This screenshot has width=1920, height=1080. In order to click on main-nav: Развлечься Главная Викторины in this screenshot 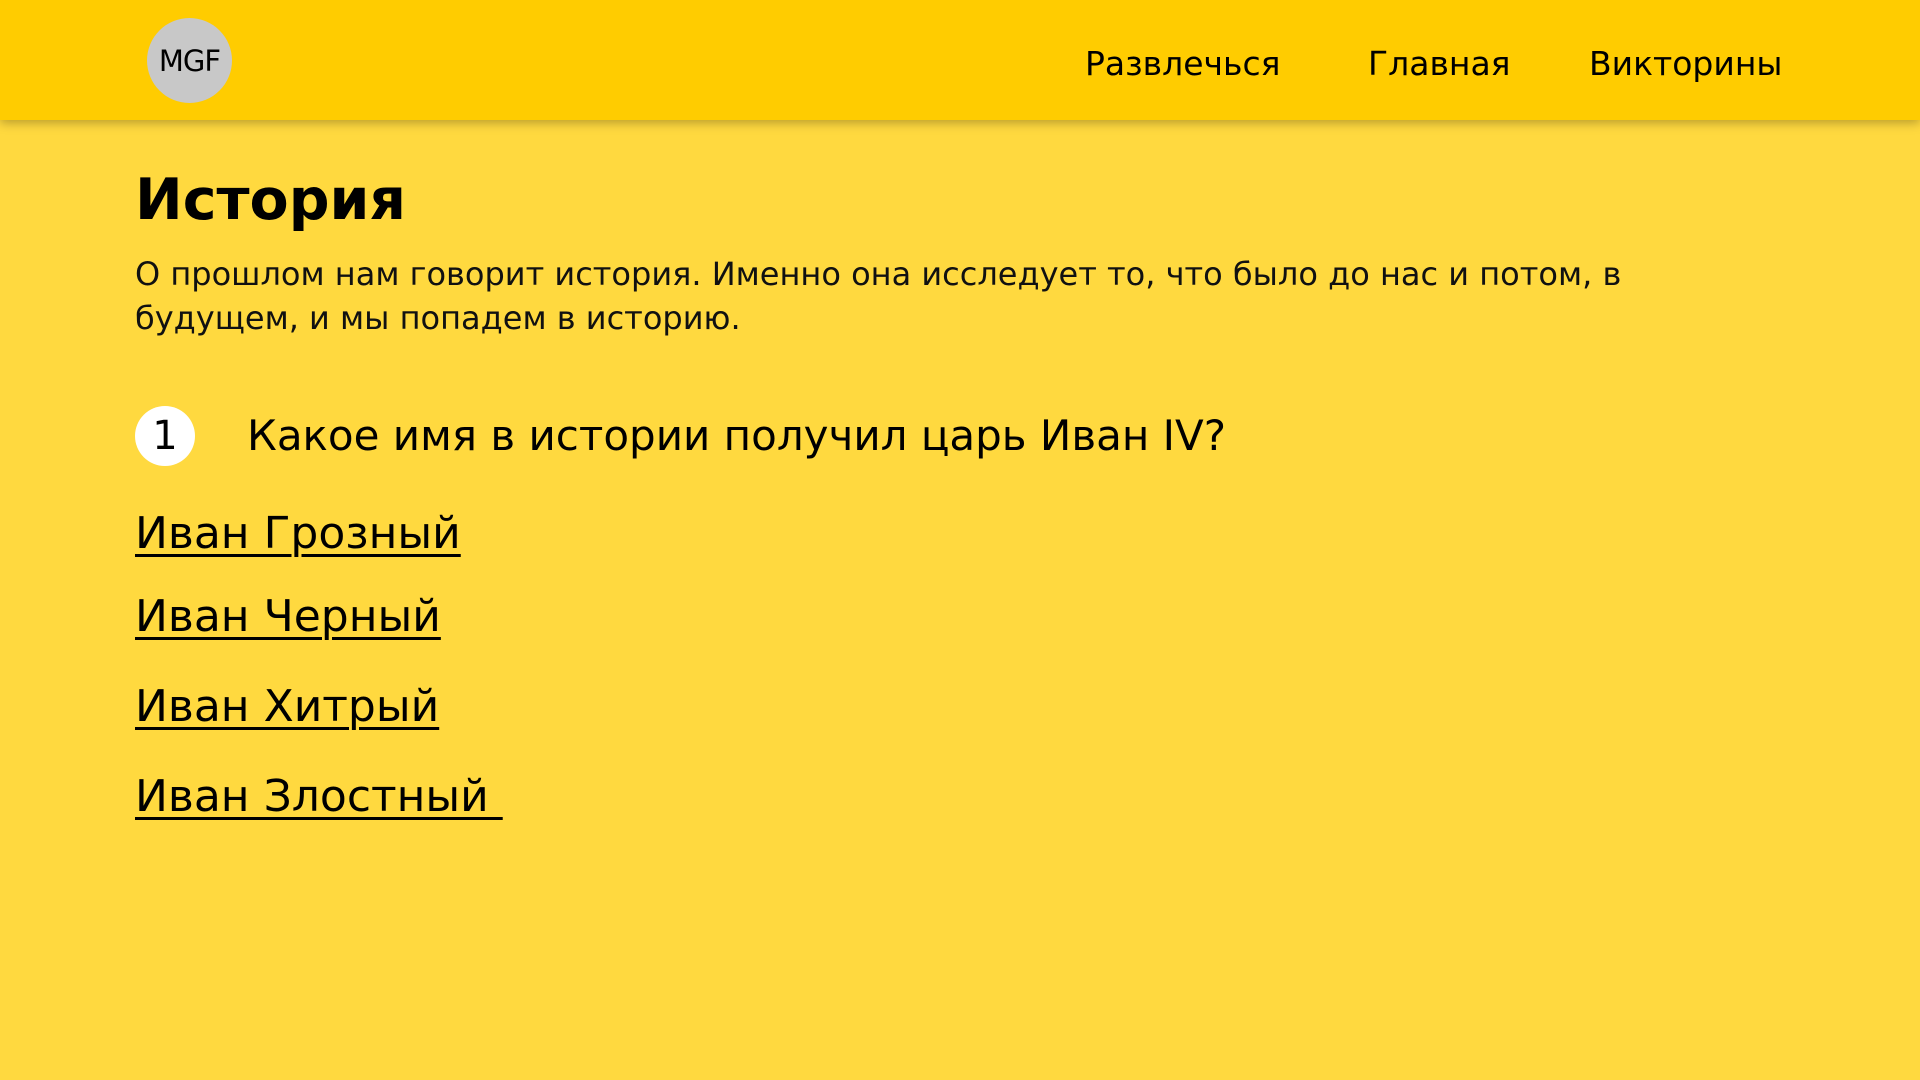, I will do `click(960, 60)`.